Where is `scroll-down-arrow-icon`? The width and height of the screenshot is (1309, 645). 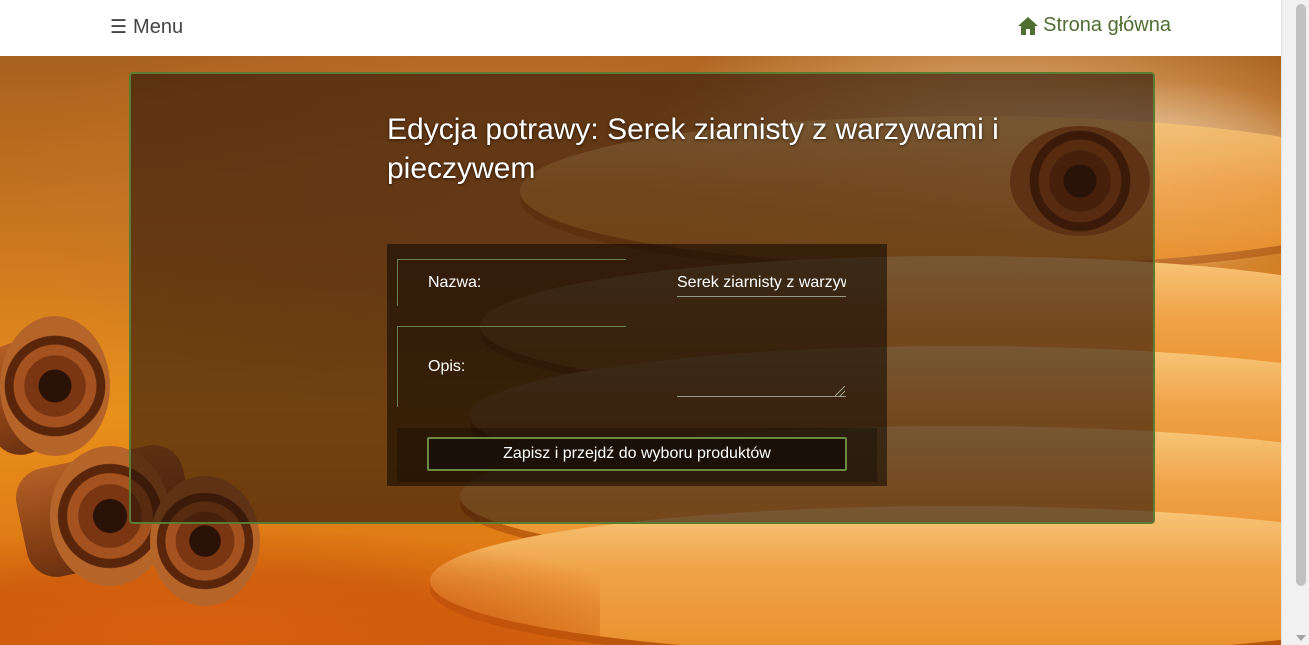
scroll-down-arrow-icon is located at coordinates (1301, 638).